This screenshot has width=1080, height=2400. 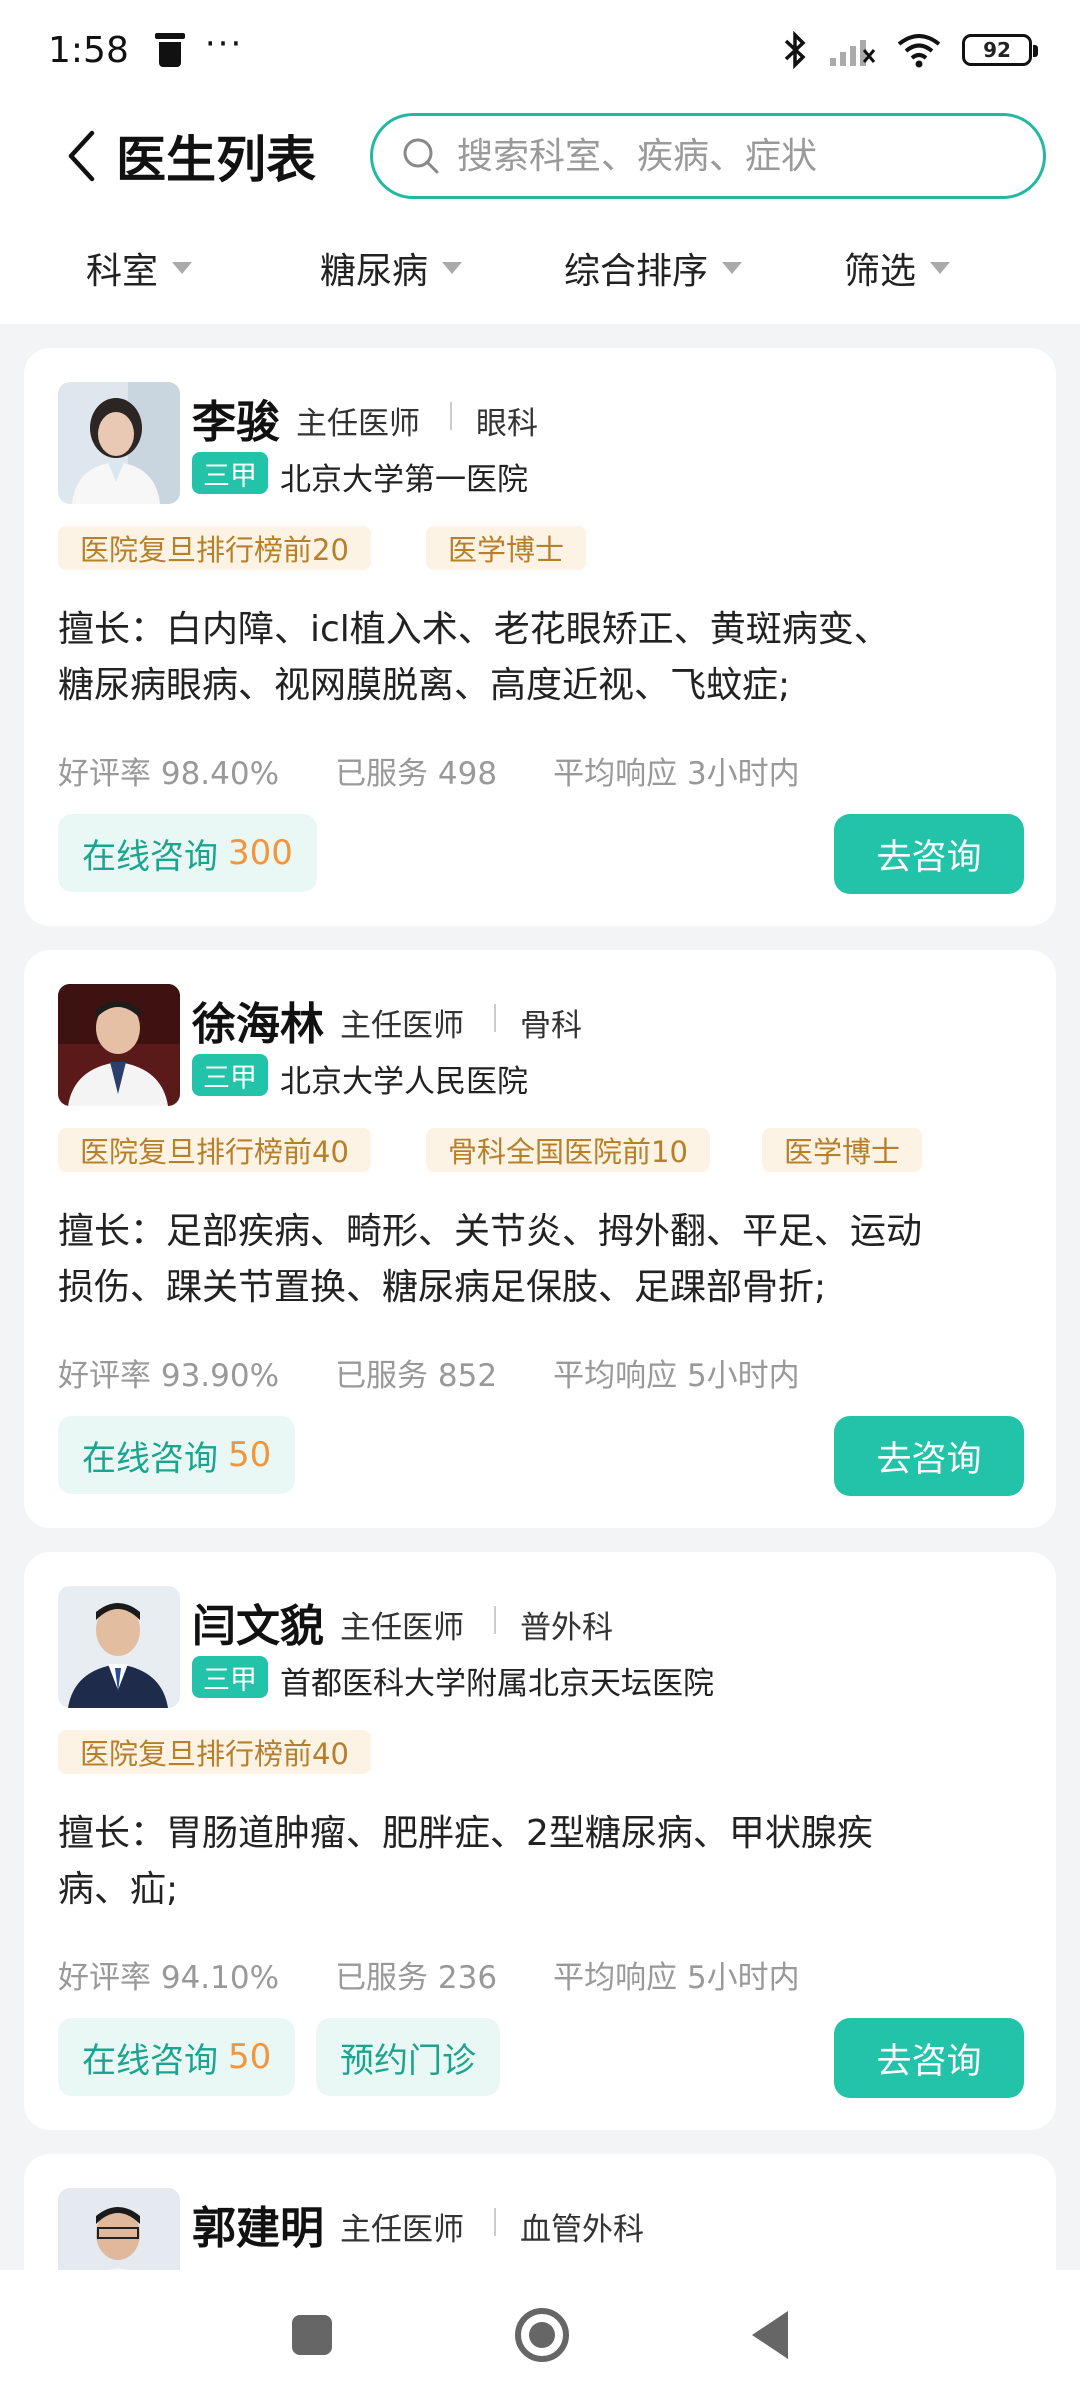 I want to click on doctor-stats: 好评率 93.90% 已服务 852 平均响应 5小时内, so click(x=457, y=1372).